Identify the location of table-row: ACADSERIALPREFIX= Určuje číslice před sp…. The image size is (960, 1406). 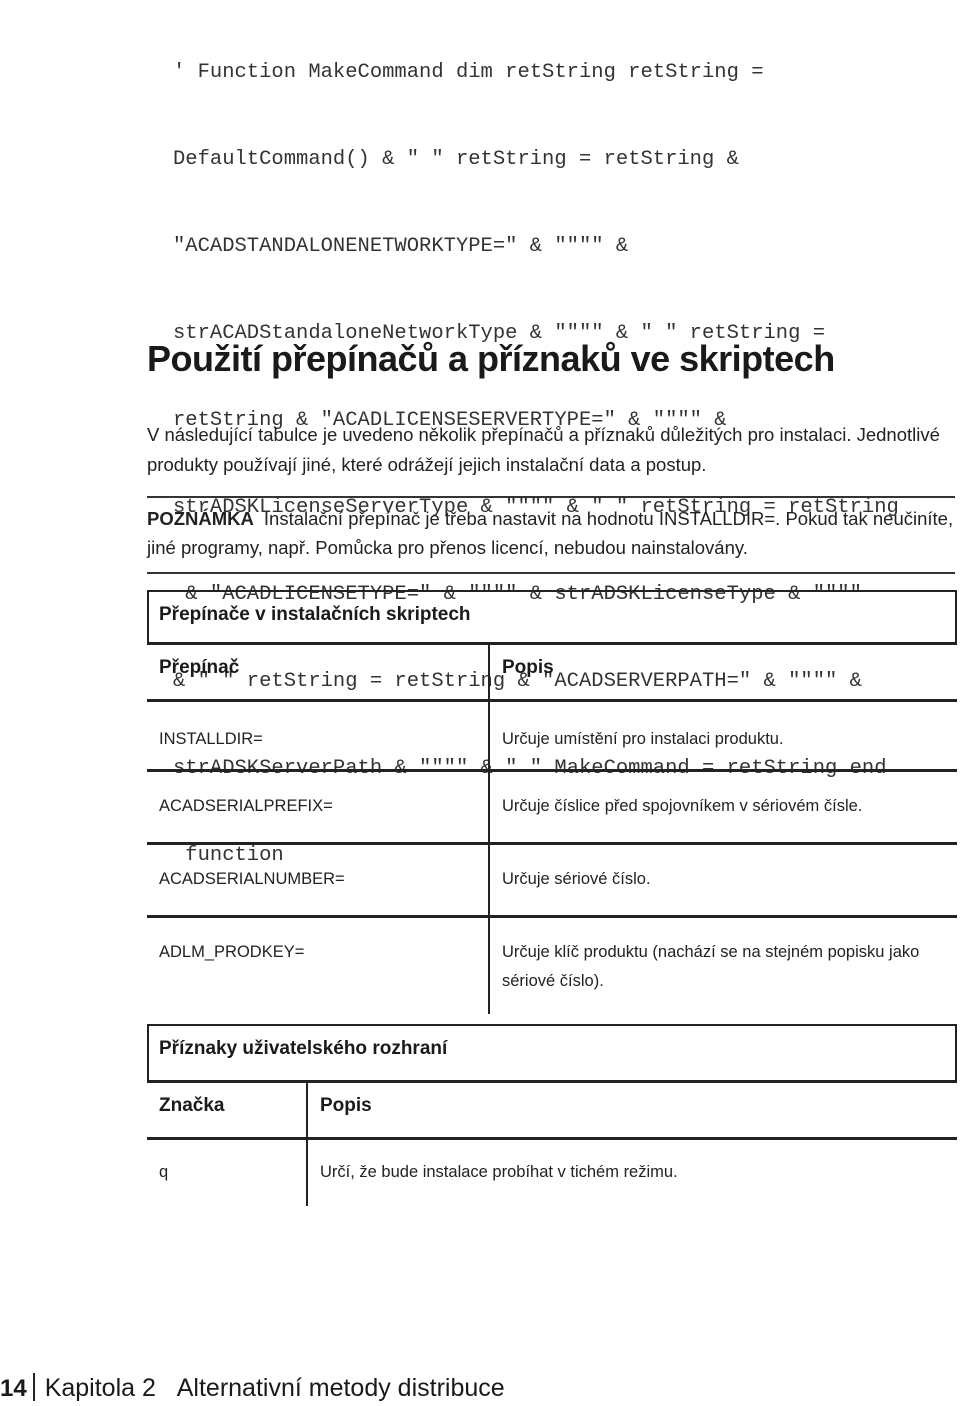
(552, 805).